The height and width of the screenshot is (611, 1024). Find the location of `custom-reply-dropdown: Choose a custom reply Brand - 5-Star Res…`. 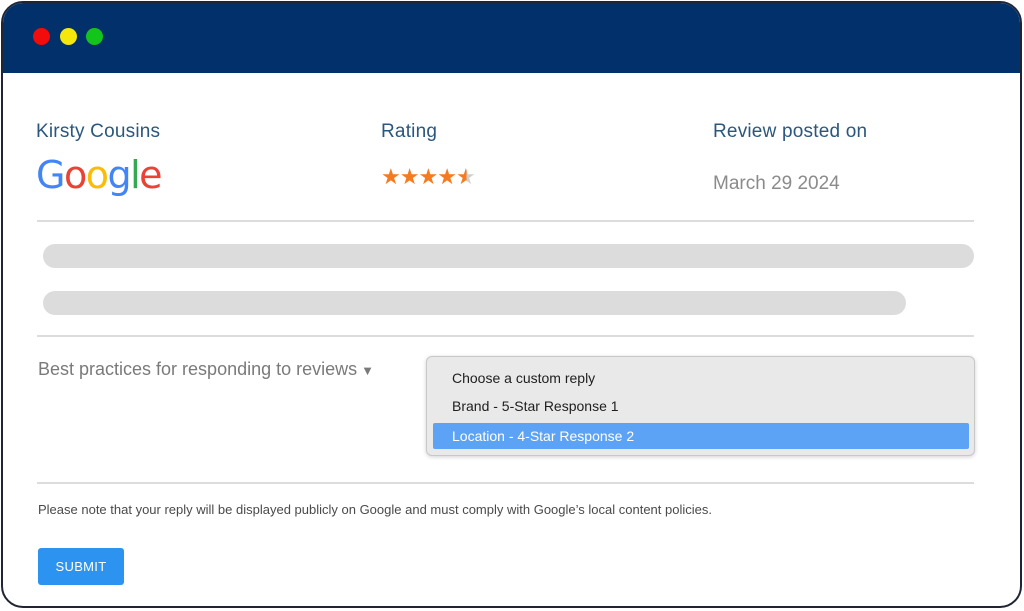

custom-reply-dropdown: Choose a custom reply Brand - 5-Star Res… is located at coordinates (700, 406).